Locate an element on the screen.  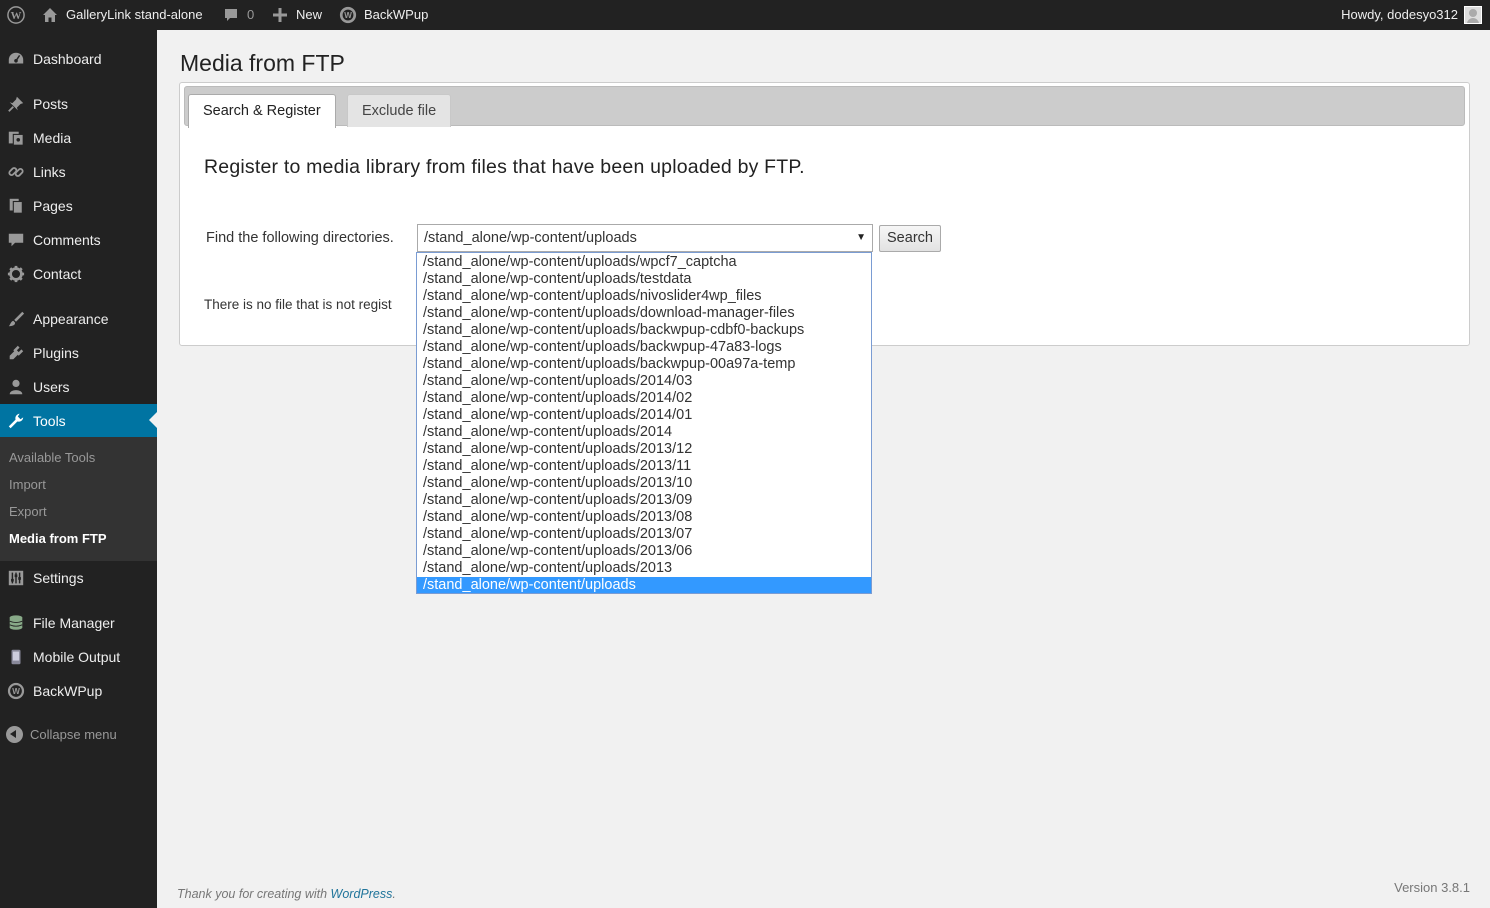
submenu-export: Export is located at coordinates (28, 511).